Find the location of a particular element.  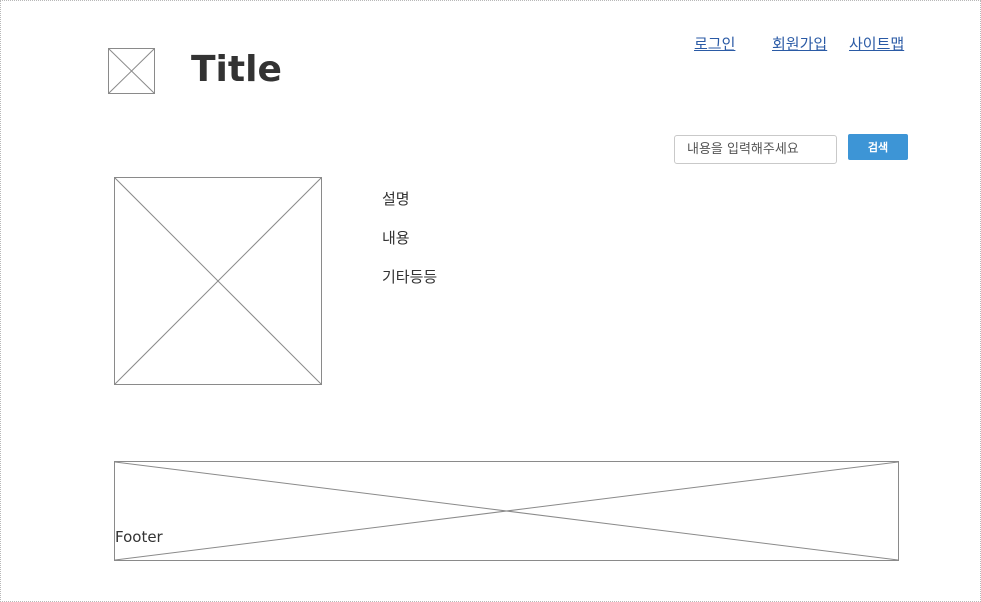

main-image-placeholder is located at coordinates (218, 281).